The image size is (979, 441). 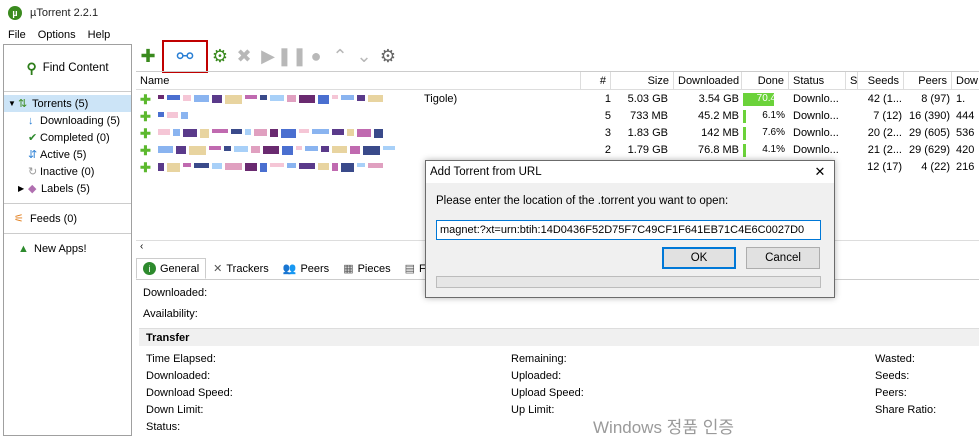 What do you see at coordinates (148, 57) in the screenshot?
I see `add-torrent-button: ✚` at bounding box center [148, 57].